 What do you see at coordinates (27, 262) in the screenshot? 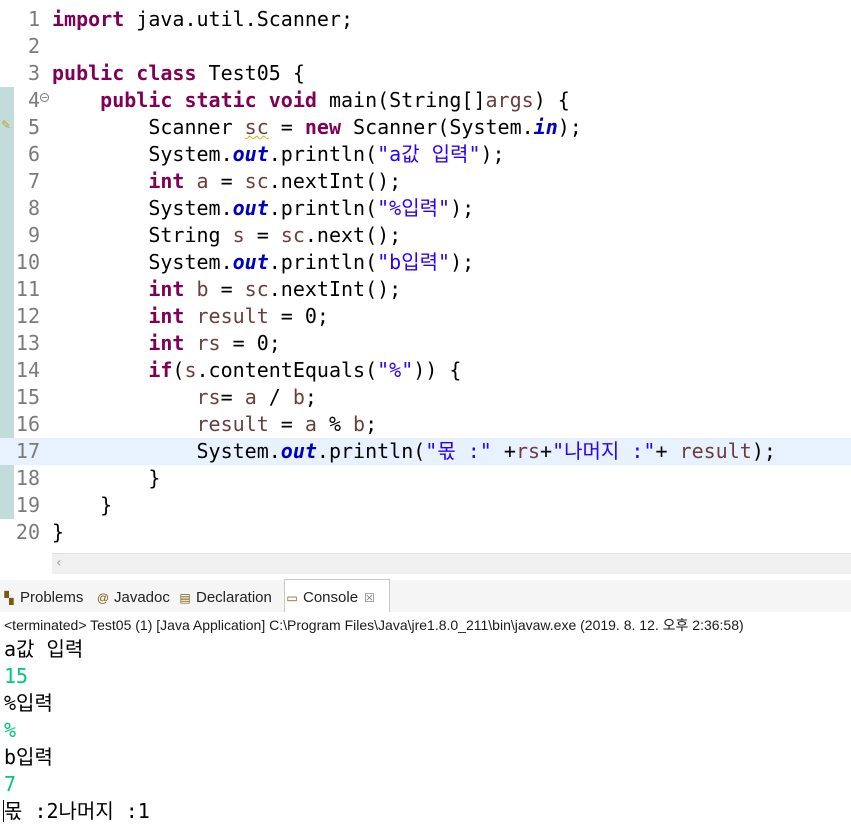
I see `line-number: 10` at bounding box center [27, 262].